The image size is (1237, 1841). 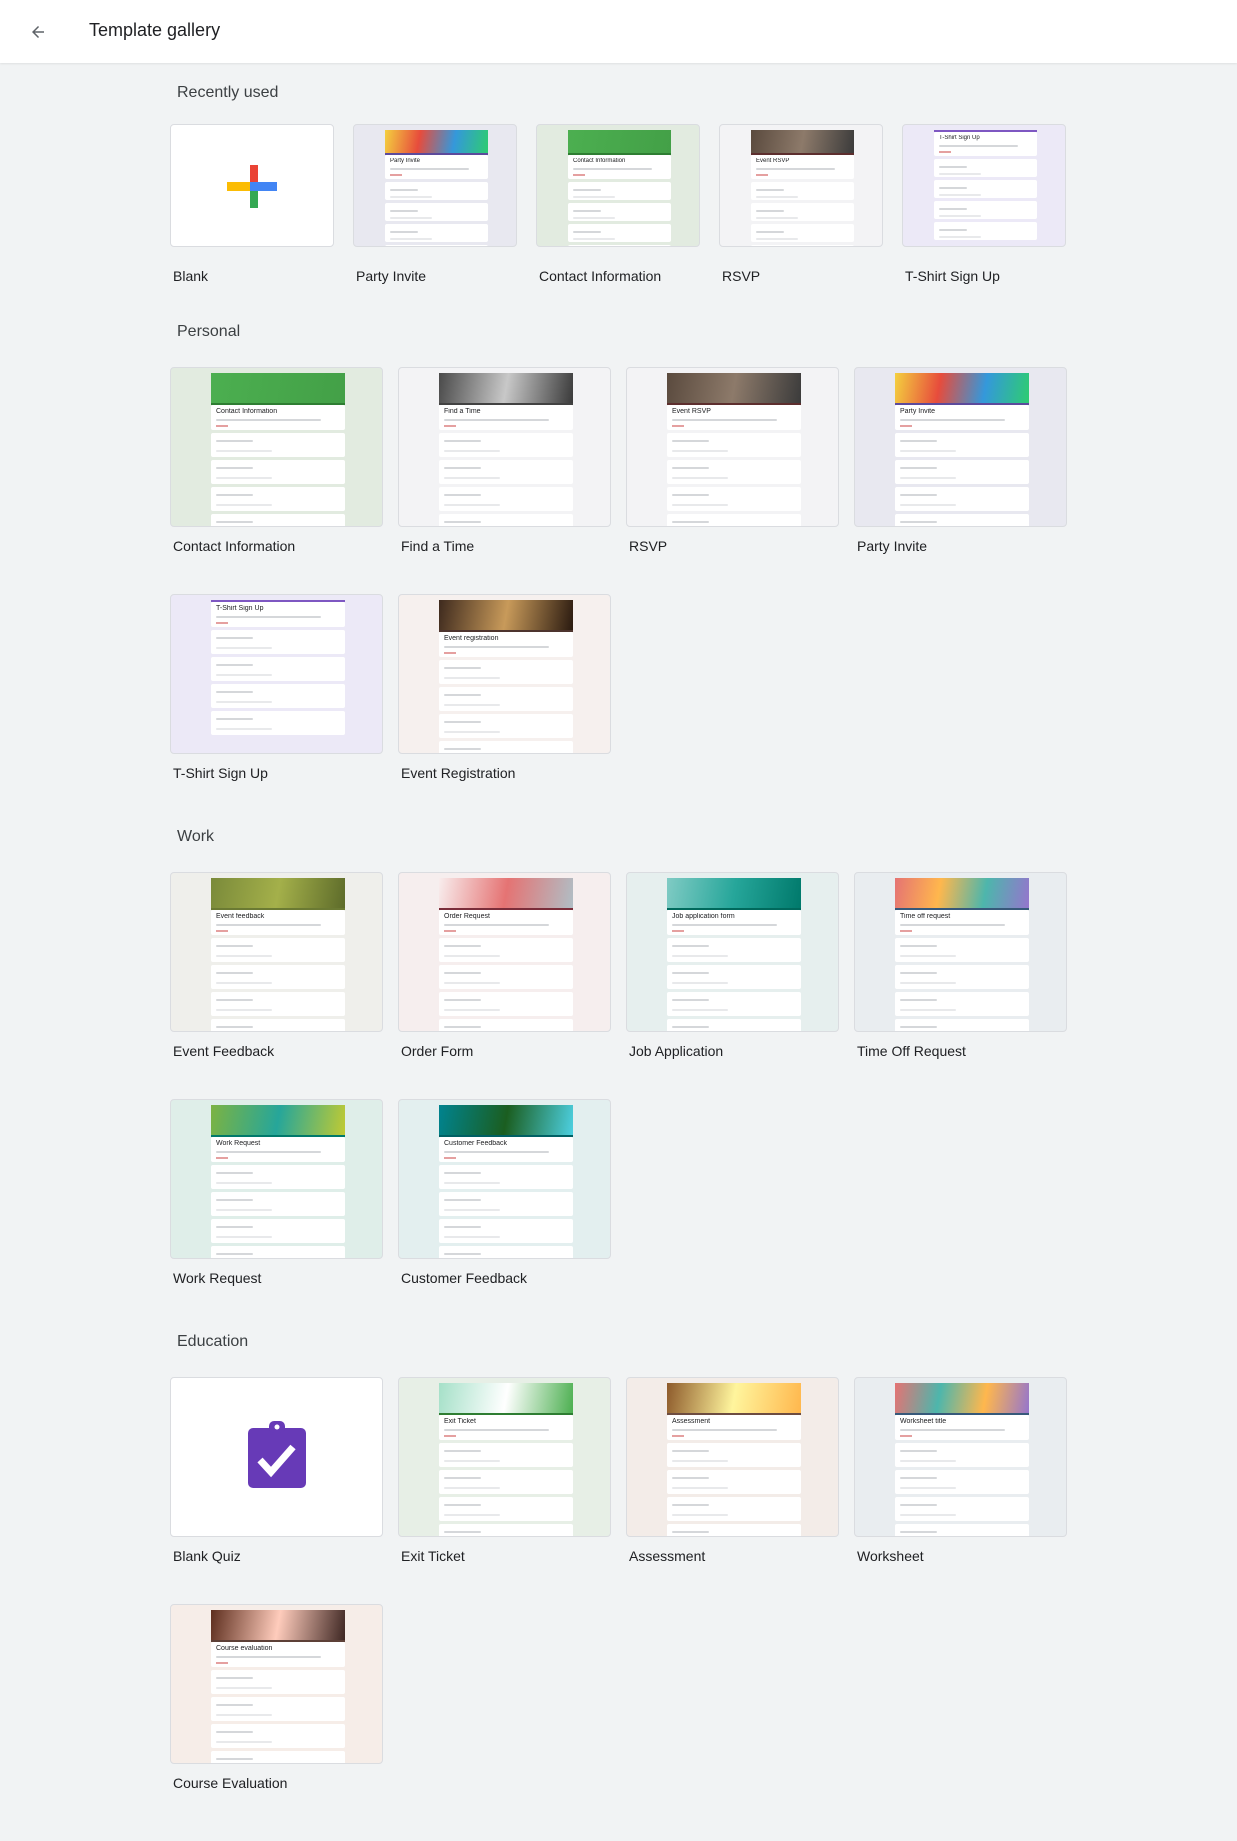 I want to click on form-title: Find a Time, so click(x=462, y=411).